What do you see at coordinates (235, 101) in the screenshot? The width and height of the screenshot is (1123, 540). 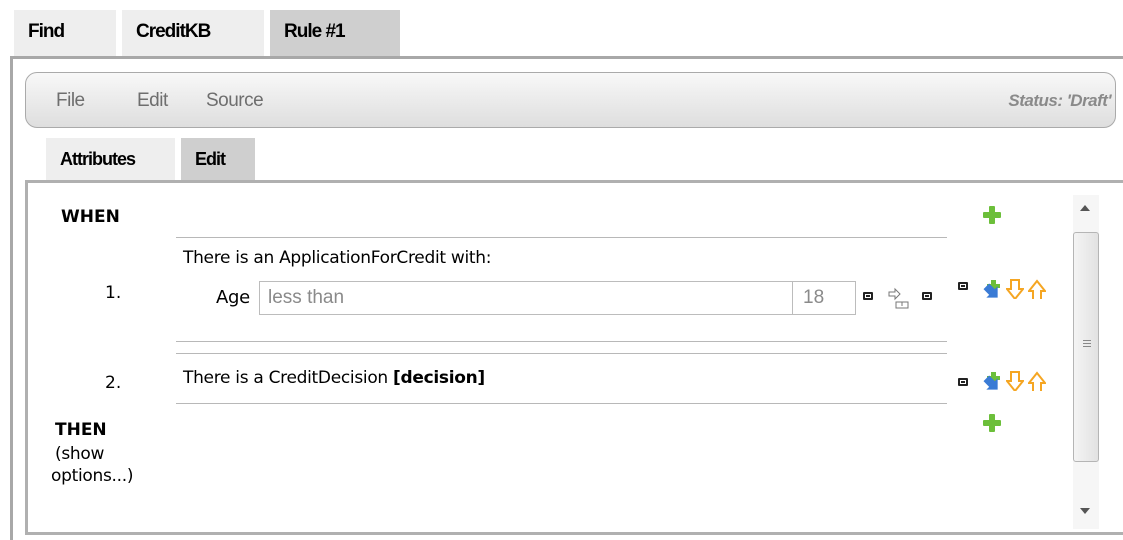 I see `menu-source: Source` at bounding box center [235, 101].